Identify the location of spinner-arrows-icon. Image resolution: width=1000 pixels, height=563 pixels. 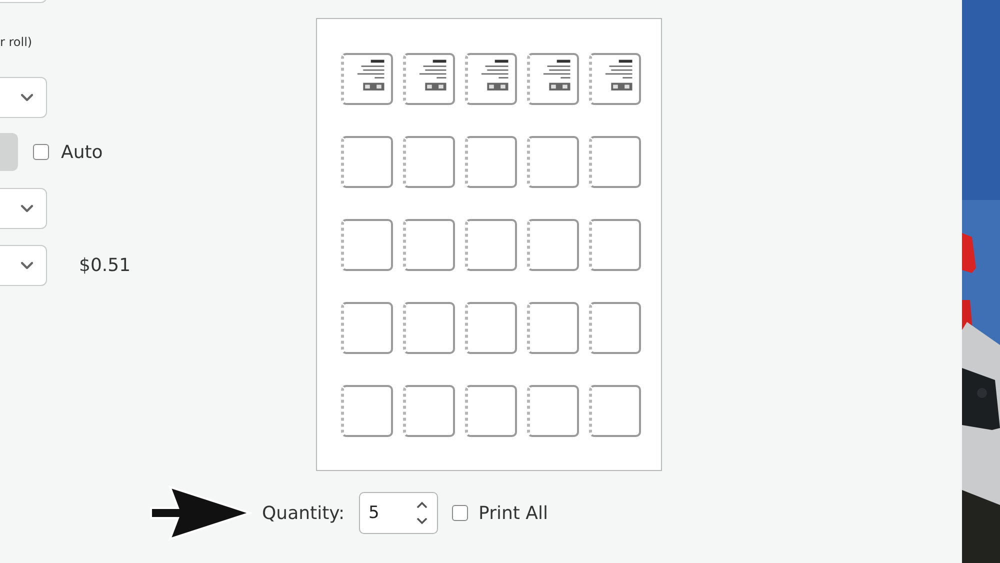
(421, 513).